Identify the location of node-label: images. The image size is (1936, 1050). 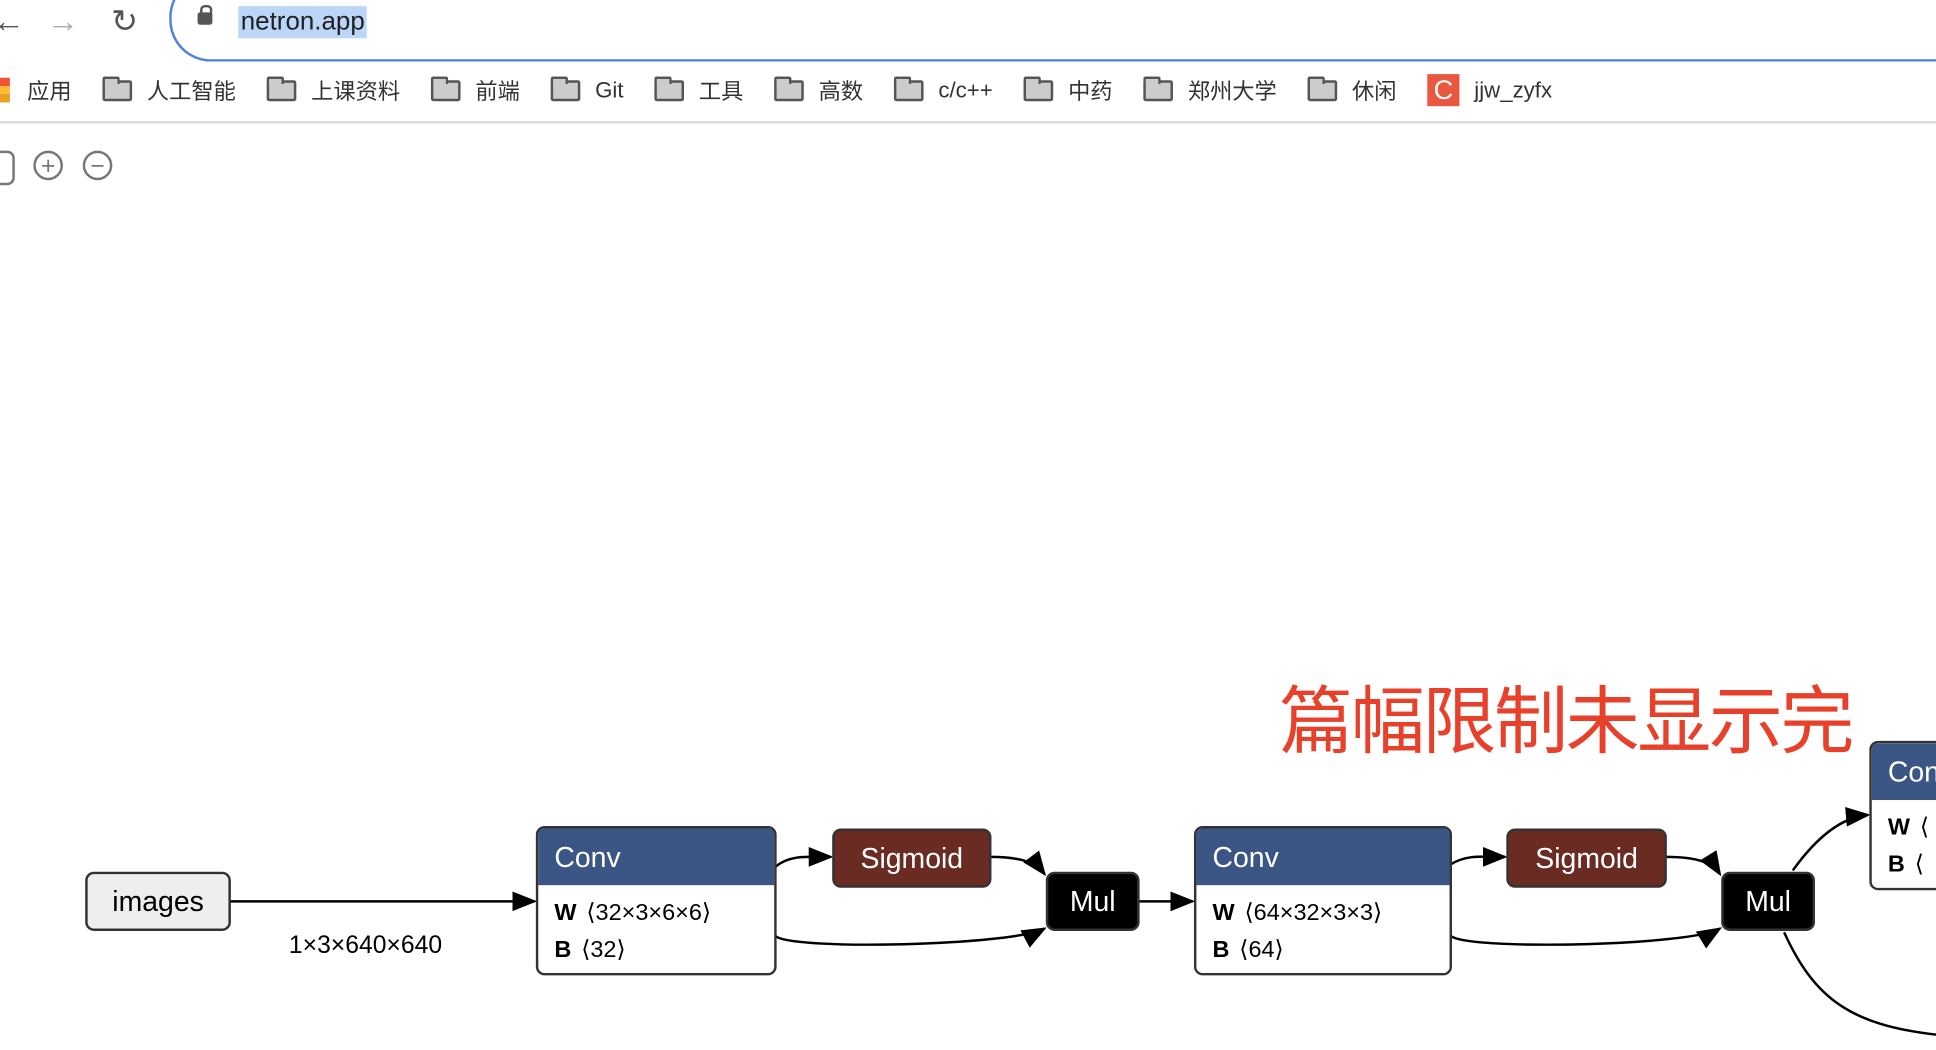
(158, 901).